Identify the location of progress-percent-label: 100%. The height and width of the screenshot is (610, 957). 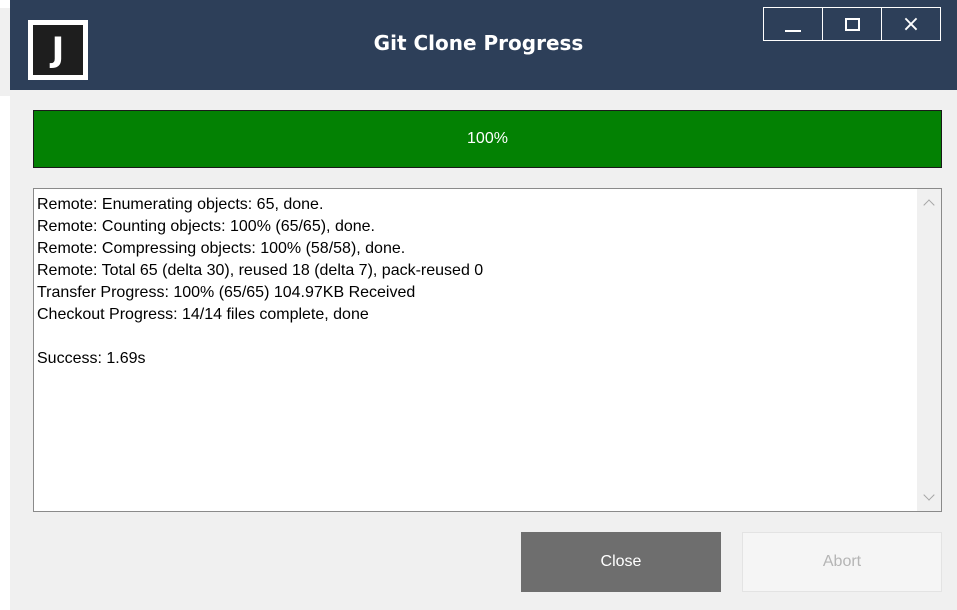
(487, 138).